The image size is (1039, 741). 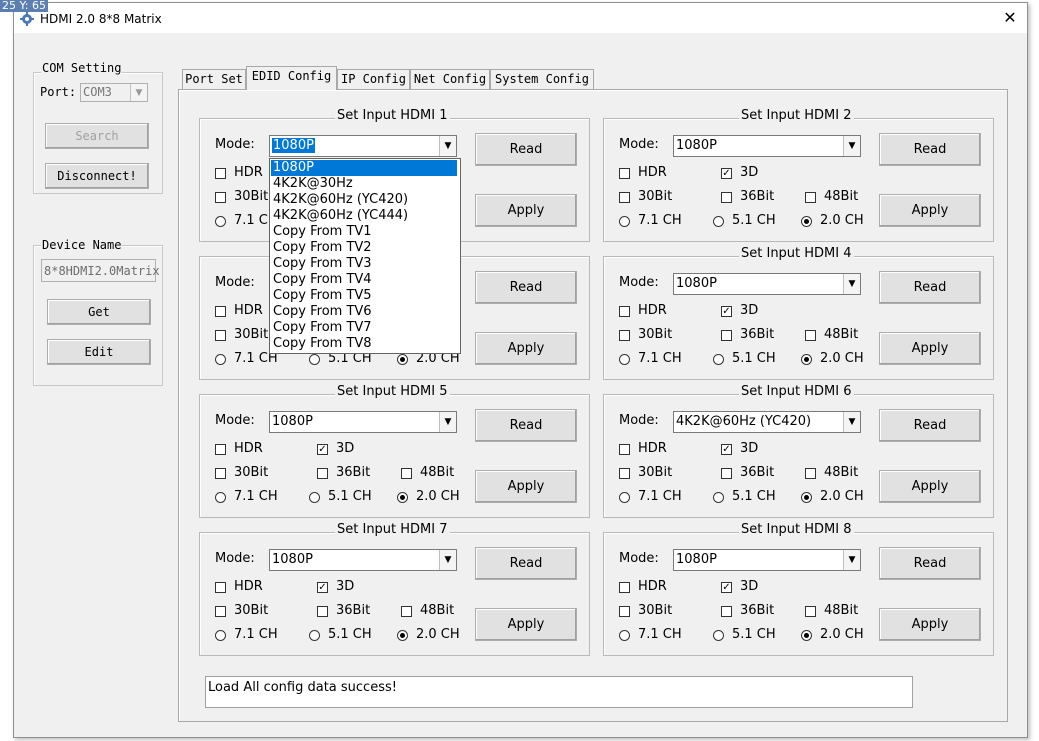 What do you see at coordinates (767, 422) in the screenshot?
I see `input-hdmi-6-mode-select: 4K2K@60Hz (YC420) ▼` at bounding box center [767, 422].